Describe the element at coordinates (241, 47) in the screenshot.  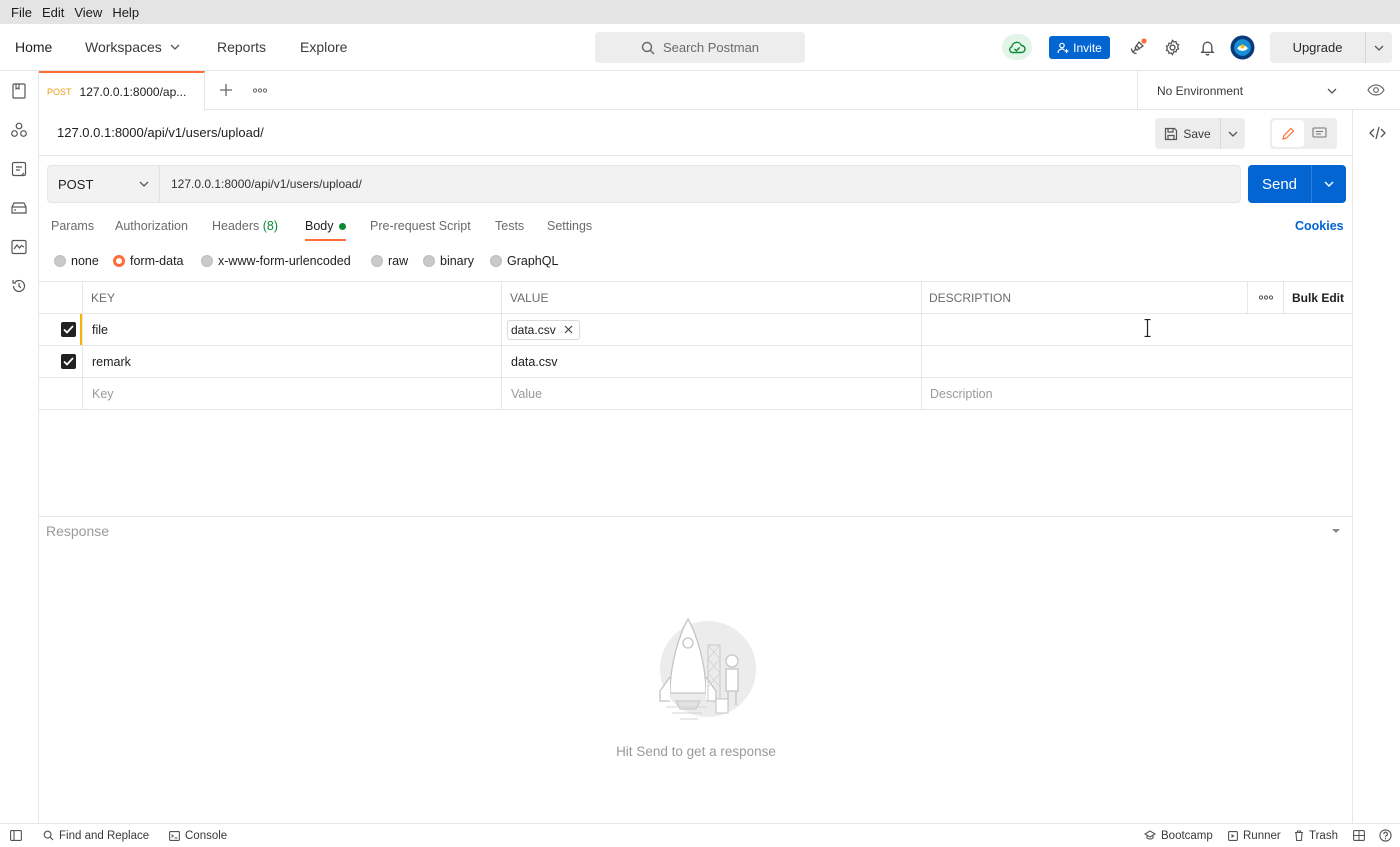
I see `nav-reports: Reports` at that location.